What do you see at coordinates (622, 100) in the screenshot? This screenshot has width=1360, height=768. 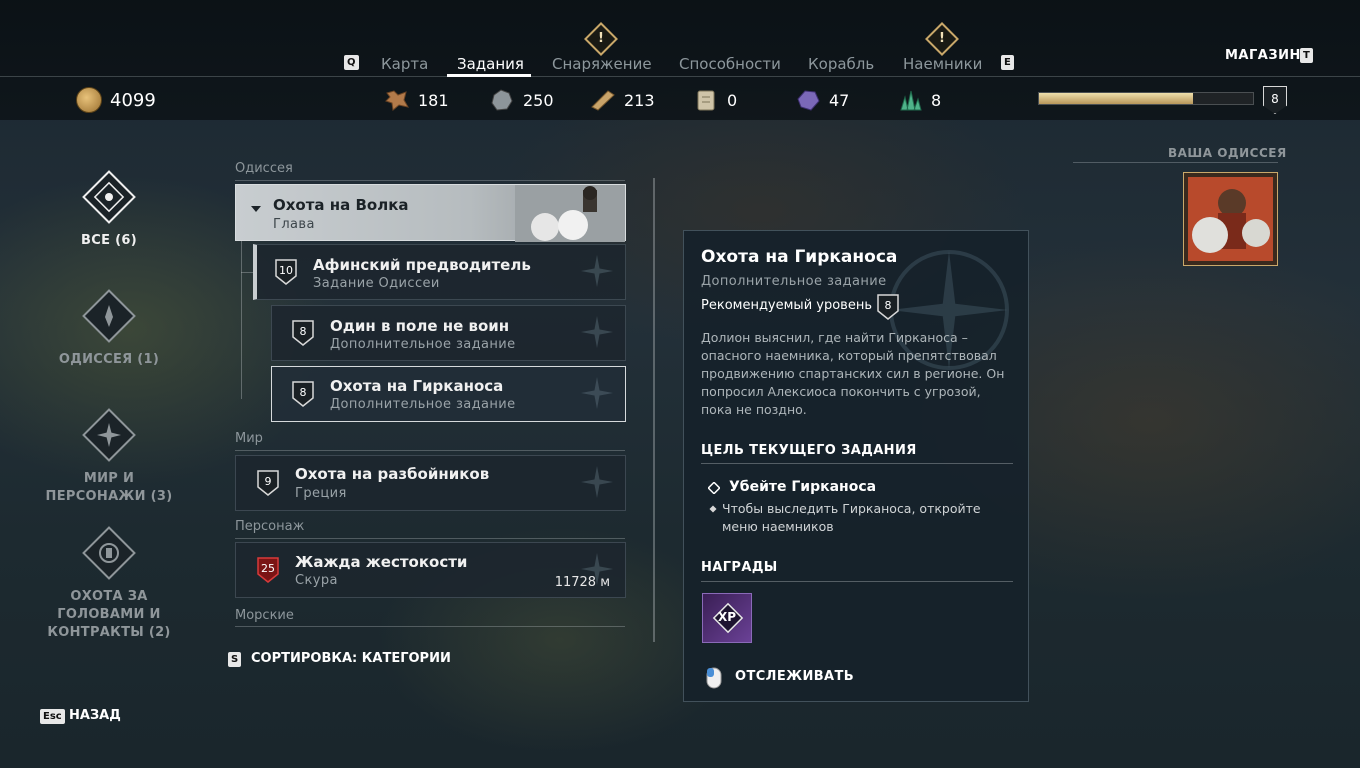 I see `wood-counter: 213` at bounding box center [622, 100].